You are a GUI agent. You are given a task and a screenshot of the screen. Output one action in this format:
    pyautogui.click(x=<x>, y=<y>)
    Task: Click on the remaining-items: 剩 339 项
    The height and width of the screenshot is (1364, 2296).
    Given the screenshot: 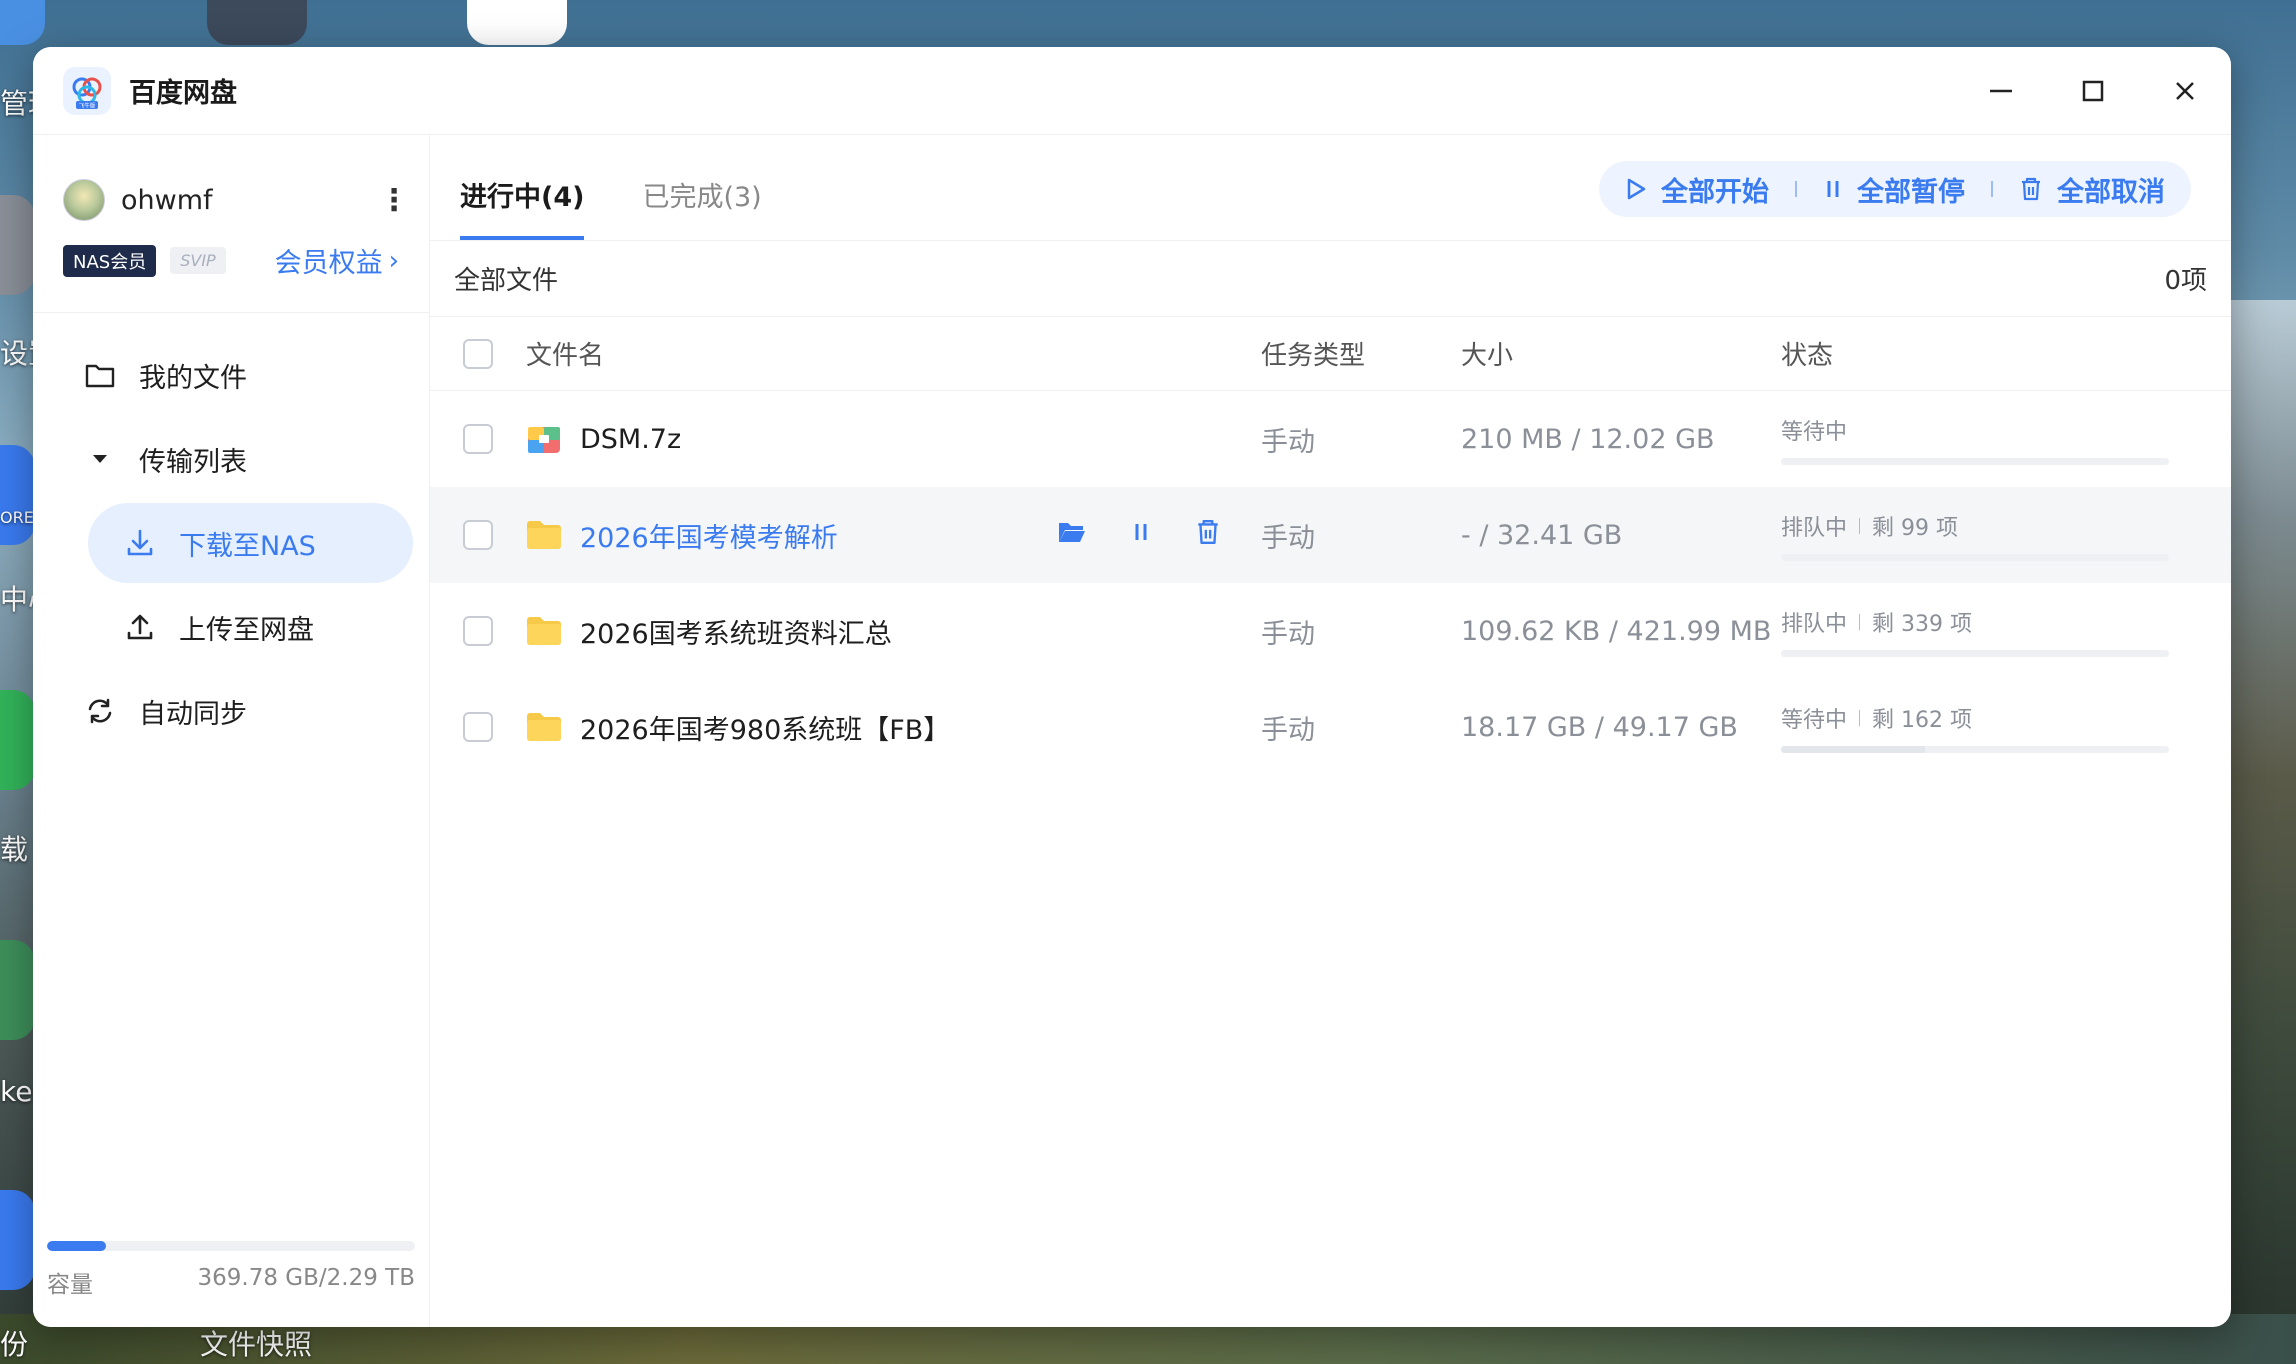 What is the action you would take?
    pyautogui.click(x=1922, y=624)
    